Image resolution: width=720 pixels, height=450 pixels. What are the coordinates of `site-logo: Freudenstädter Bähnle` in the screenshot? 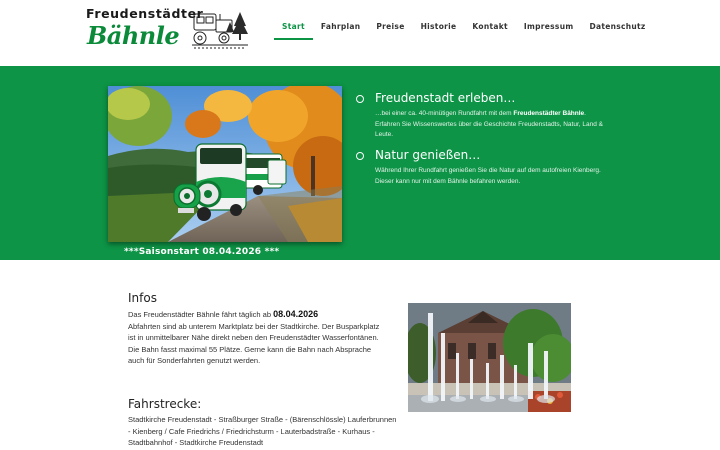 It's located at (176, 30).